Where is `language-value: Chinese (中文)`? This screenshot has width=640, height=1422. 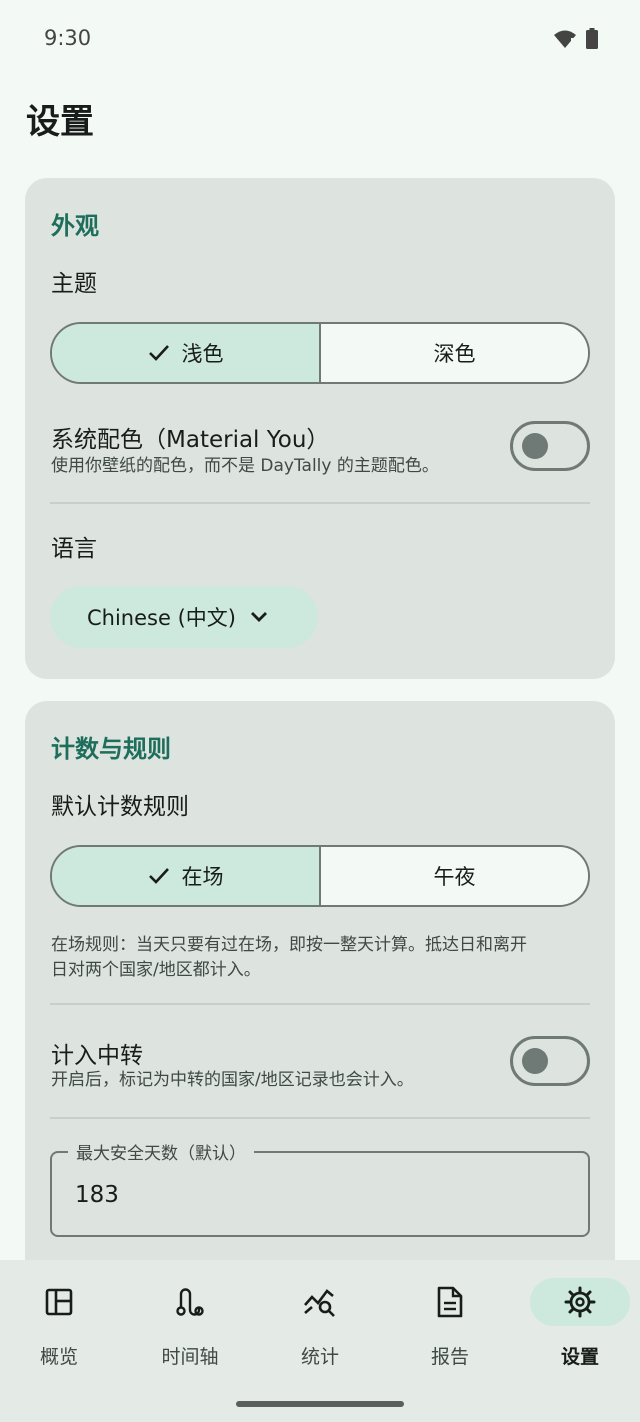 language-value: Chinese (中文) is located at coordinates (161, 618).